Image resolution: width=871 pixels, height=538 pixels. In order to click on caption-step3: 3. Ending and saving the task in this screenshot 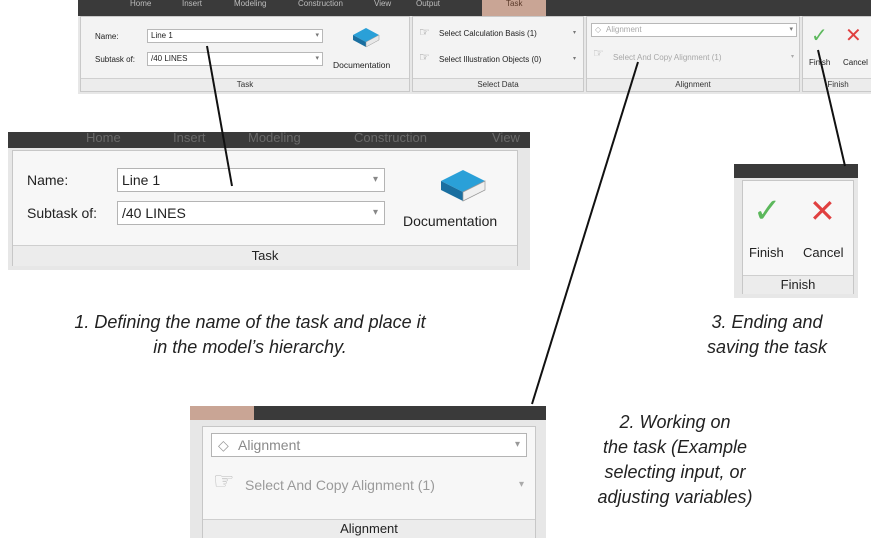, I will do `click(767, 334)`.